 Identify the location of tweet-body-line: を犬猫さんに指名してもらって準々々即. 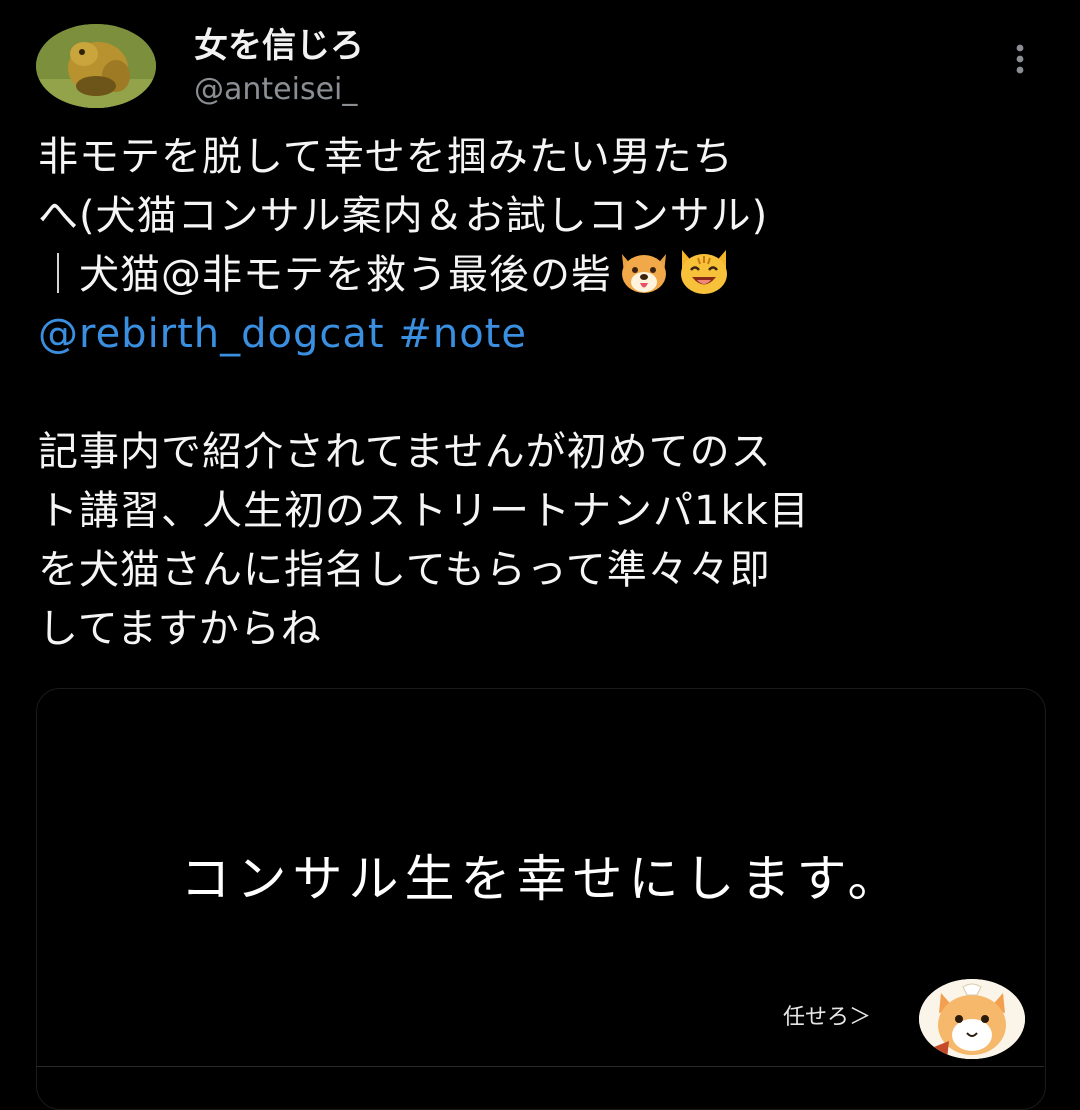
(404, 570).